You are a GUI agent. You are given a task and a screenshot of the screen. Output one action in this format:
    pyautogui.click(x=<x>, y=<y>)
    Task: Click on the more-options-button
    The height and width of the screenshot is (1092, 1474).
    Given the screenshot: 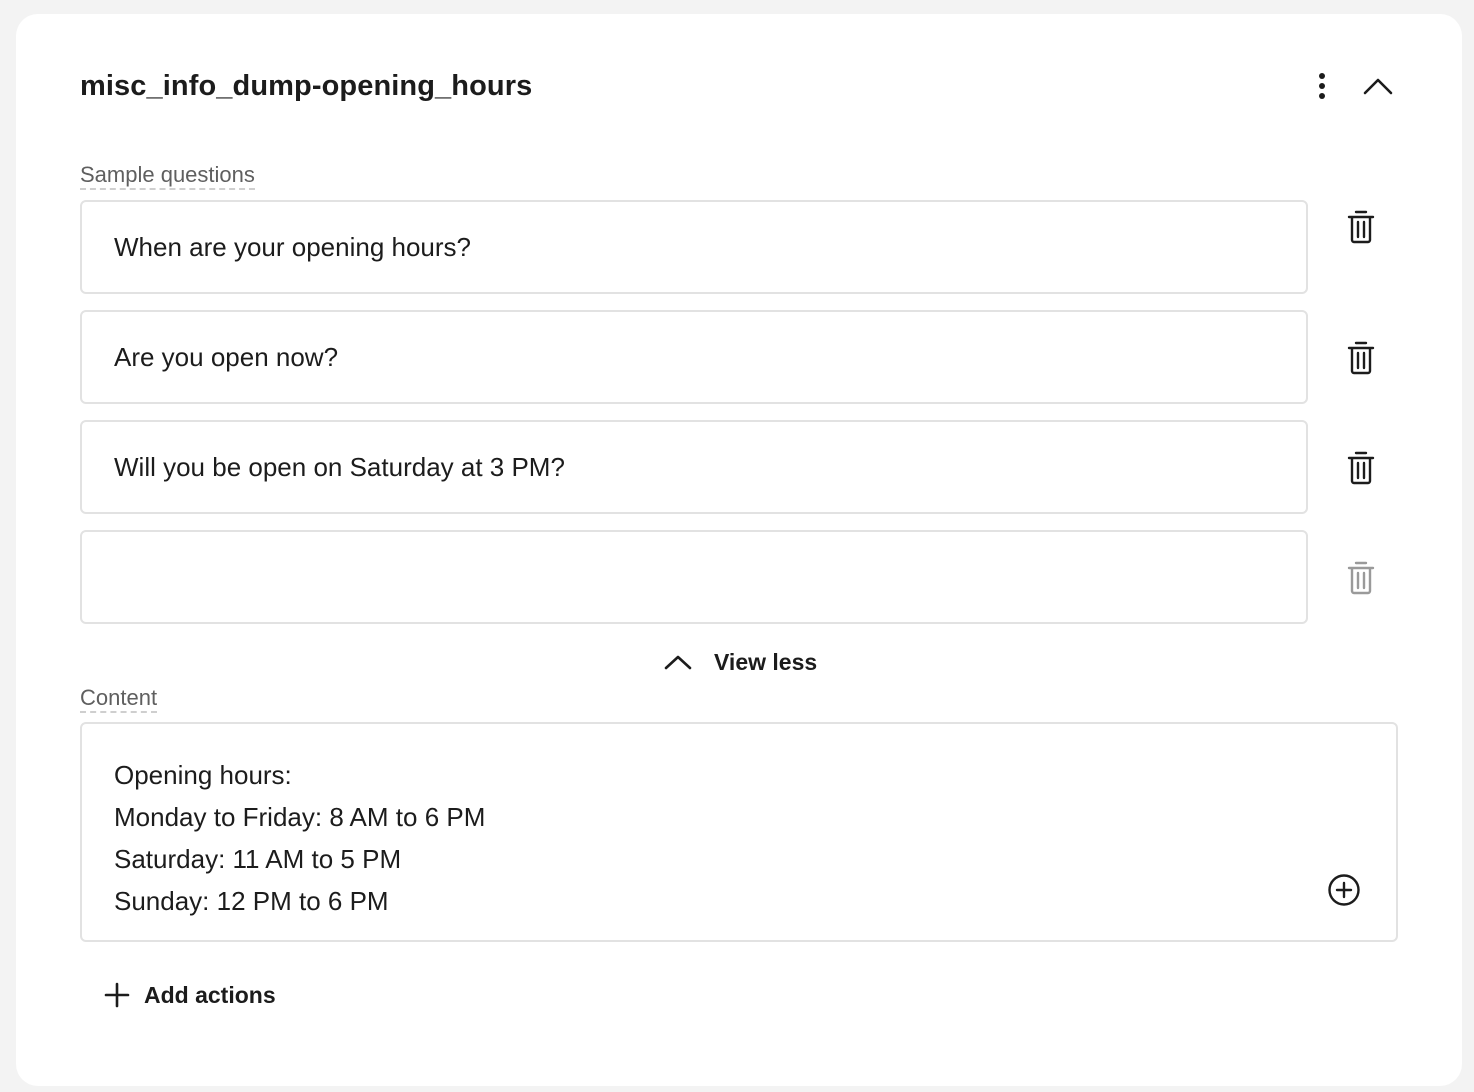 What is the action you would take?
    pyautogui.click(x=1322, y=86)
    